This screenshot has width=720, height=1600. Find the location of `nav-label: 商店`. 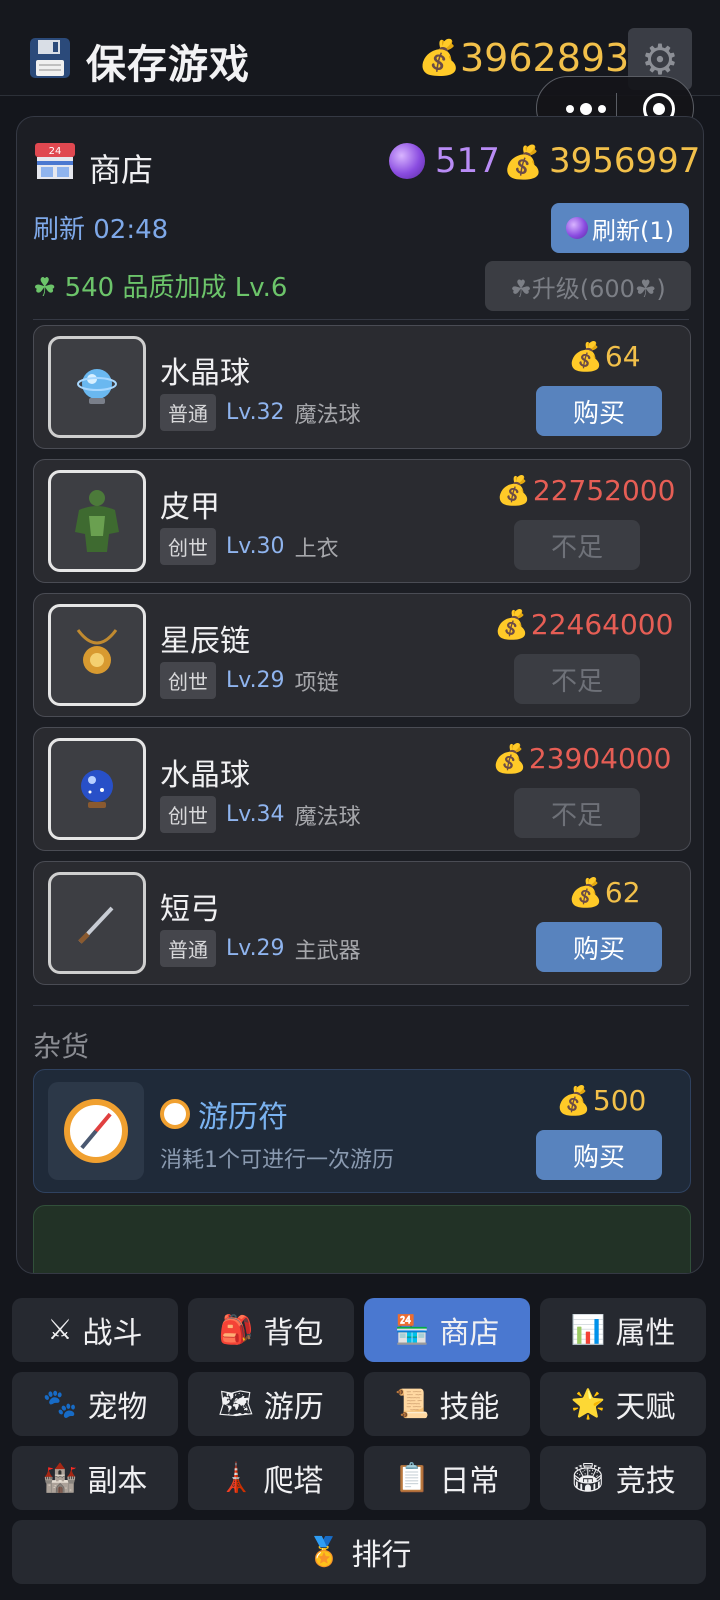

nav-label: 商店 is located at coordinates (469, 1333).